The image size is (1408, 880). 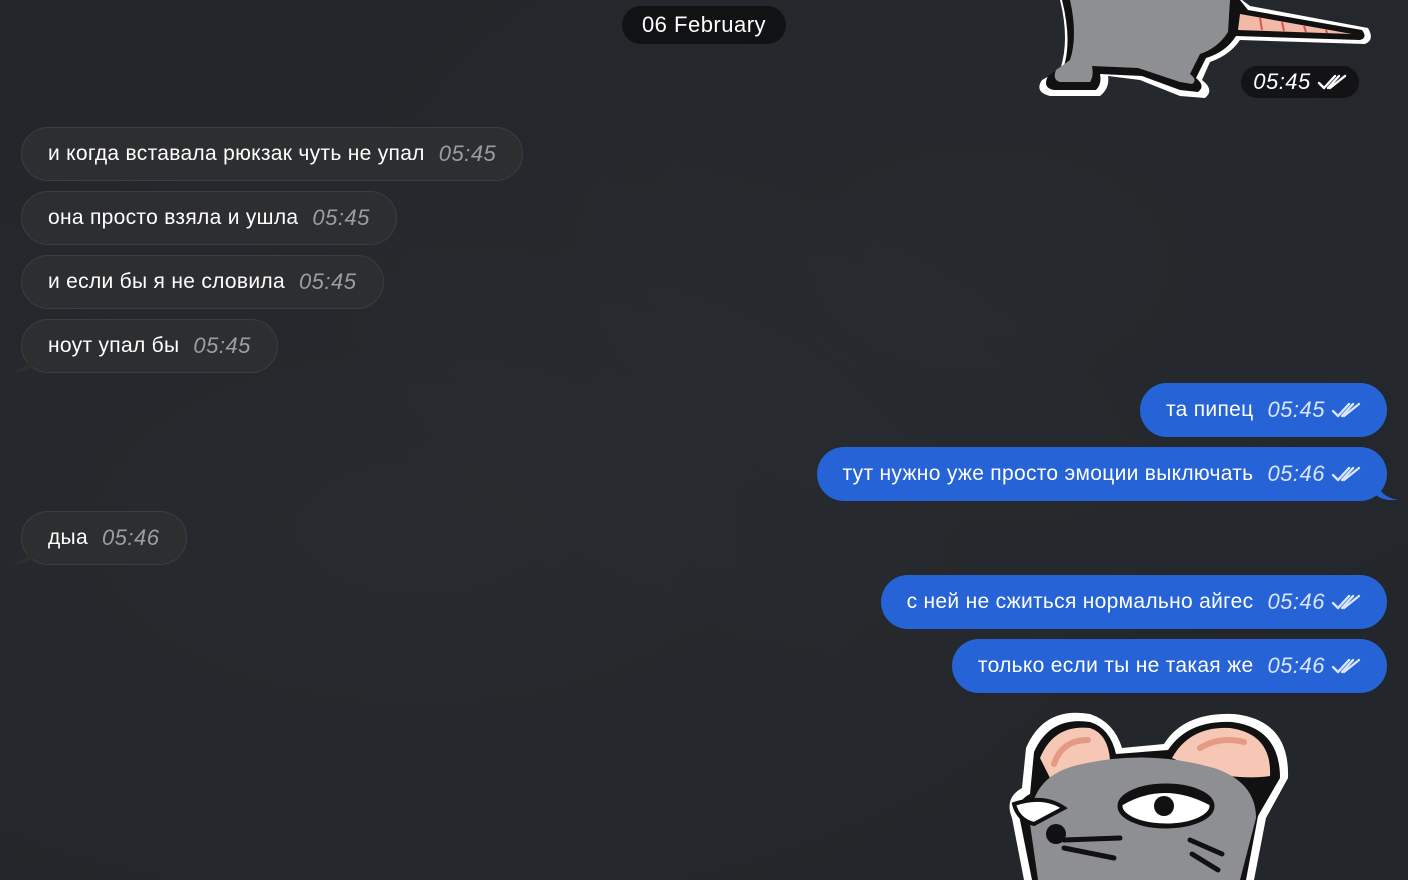 I want to click on incoming-message: дыа 05:46, so click(x=104, y=538).